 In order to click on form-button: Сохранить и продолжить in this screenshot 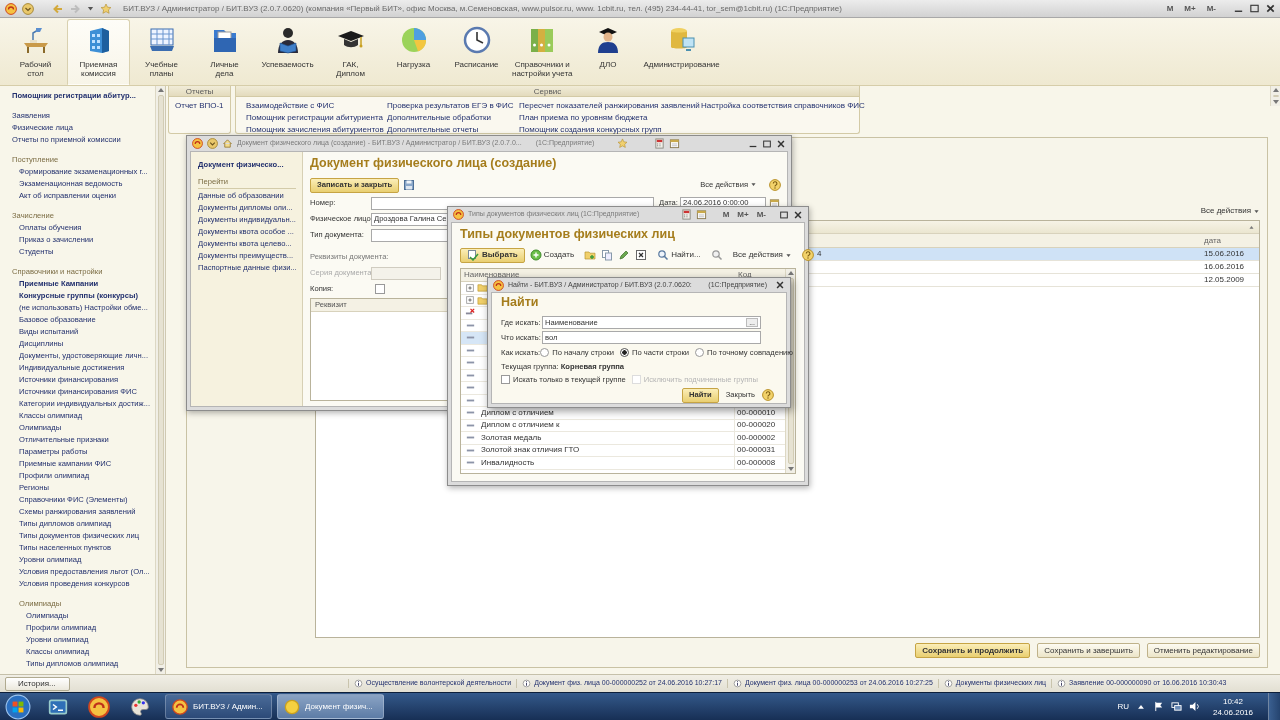, I will do `click(973, 650)`.